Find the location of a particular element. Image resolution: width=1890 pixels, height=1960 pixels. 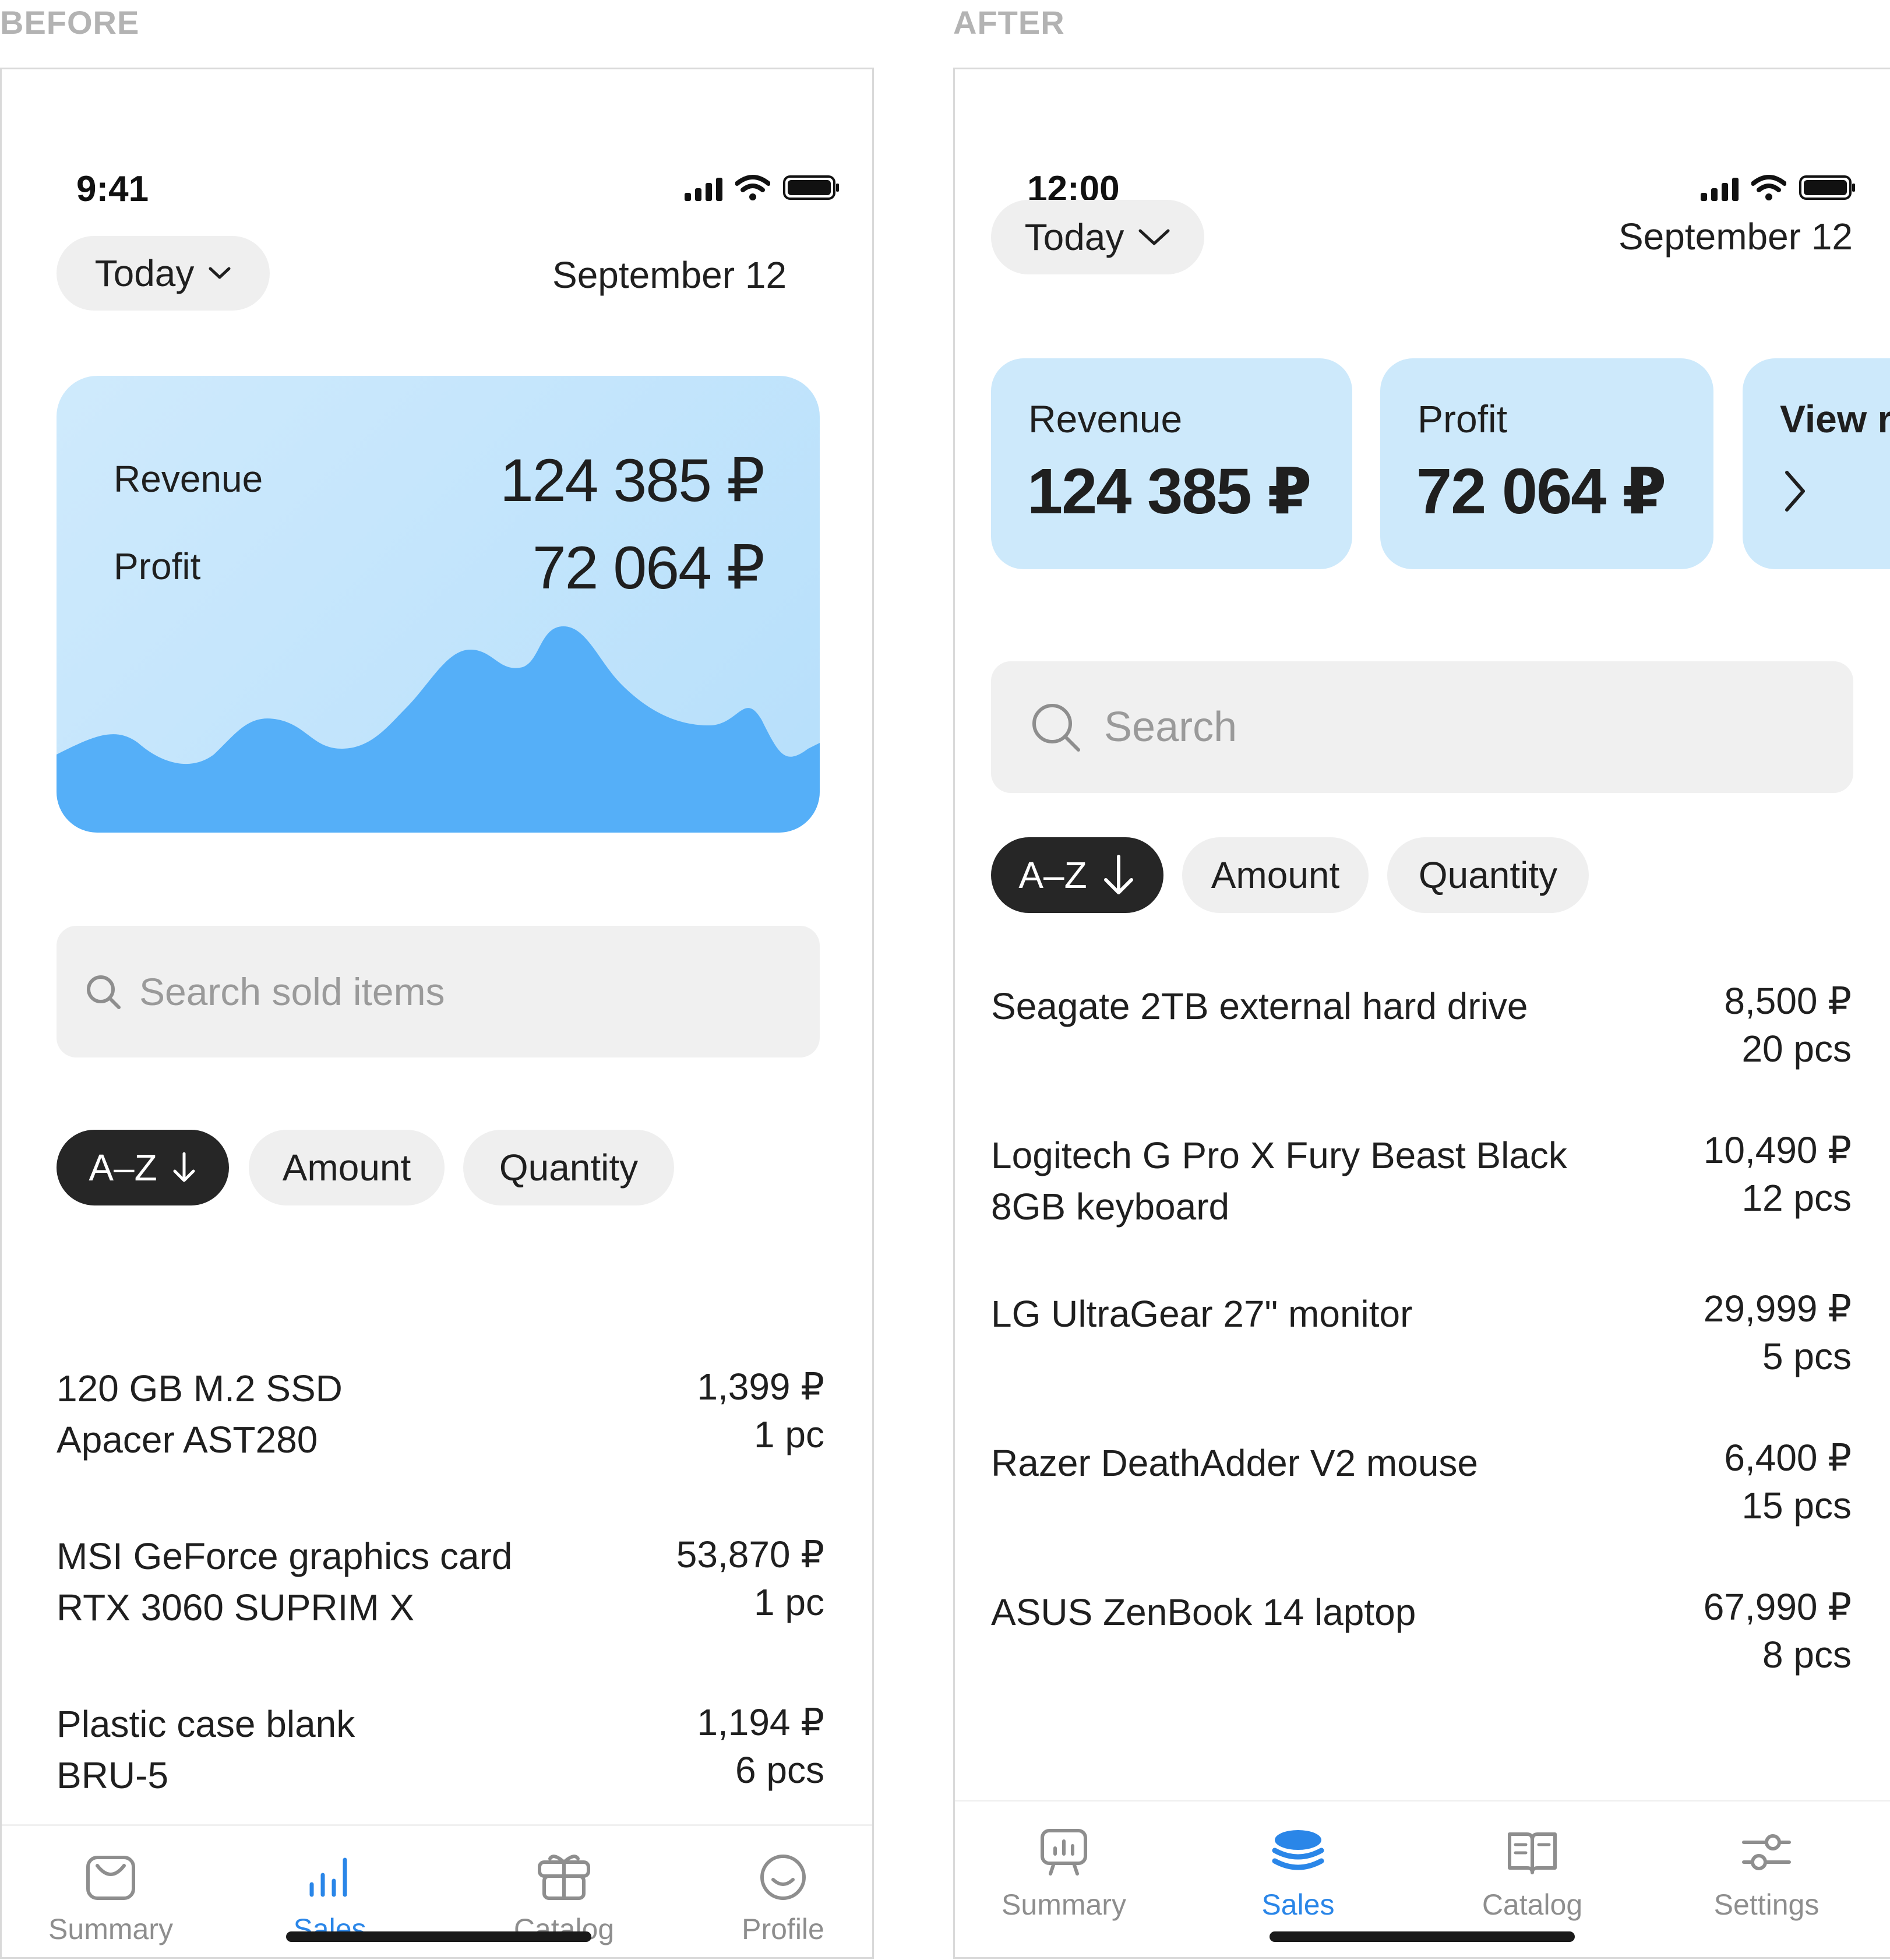

profit-label: Profit is located at coordinates (1463, 418).